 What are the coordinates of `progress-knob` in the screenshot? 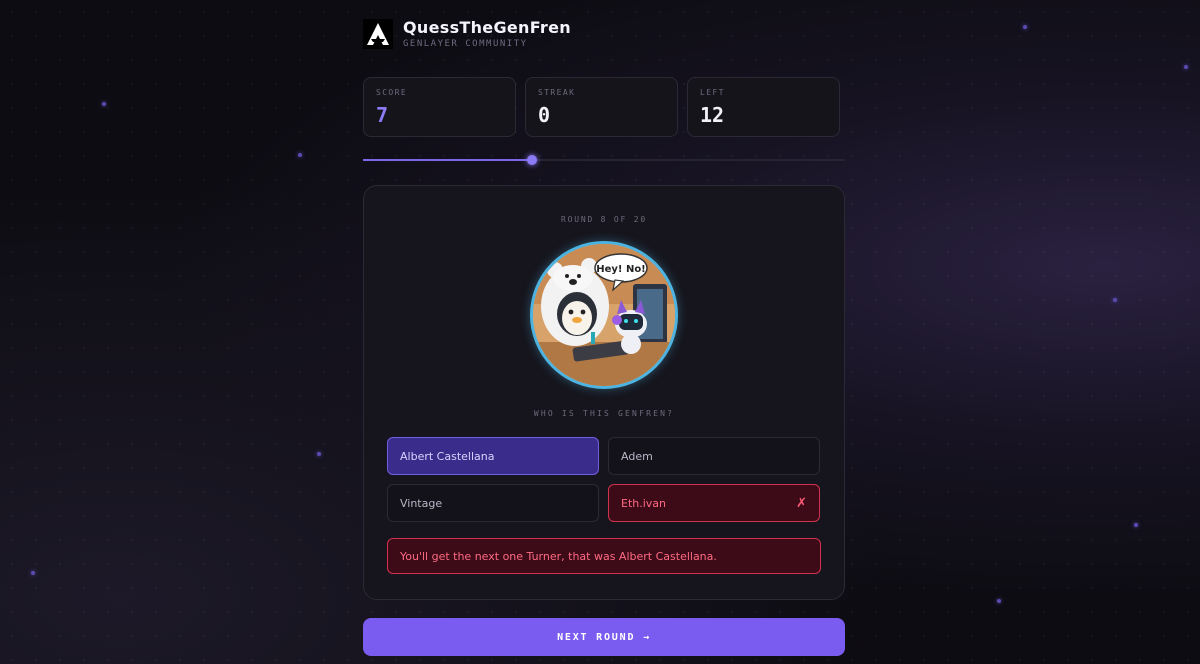 It's located at (531, 160).